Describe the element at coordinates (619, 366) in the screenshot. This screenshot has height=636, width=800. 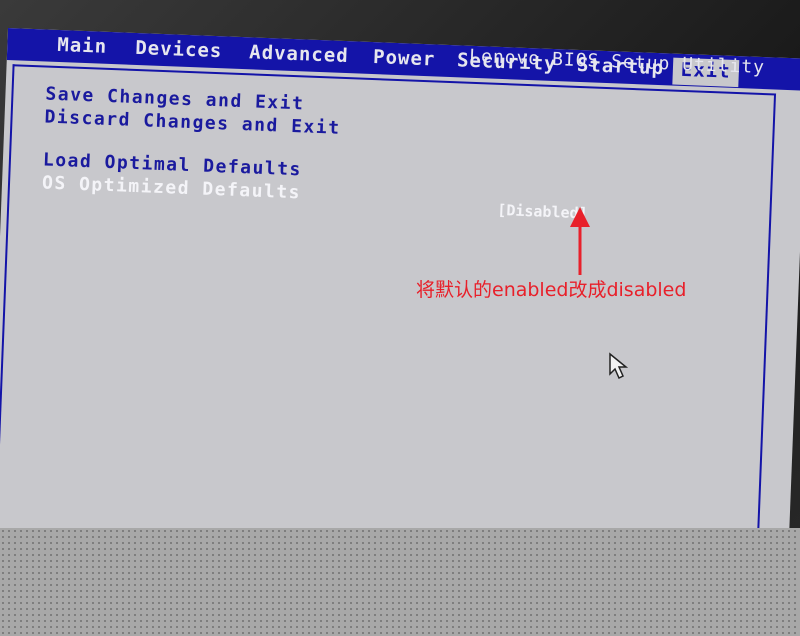
I see `mouse-pointer-icon` at that location.